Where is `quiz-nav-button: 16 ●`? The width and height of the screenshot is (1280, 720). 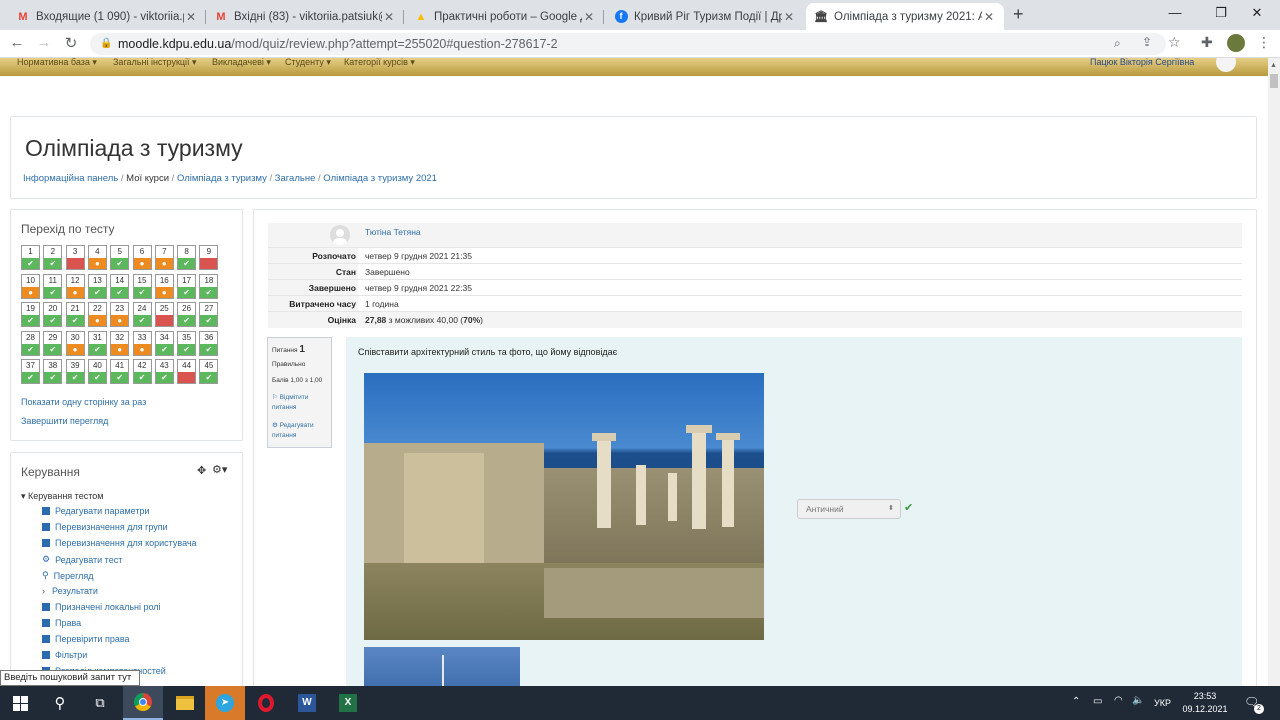
quiz-nav-button: 16 ● is located at coordinates (164, 286).